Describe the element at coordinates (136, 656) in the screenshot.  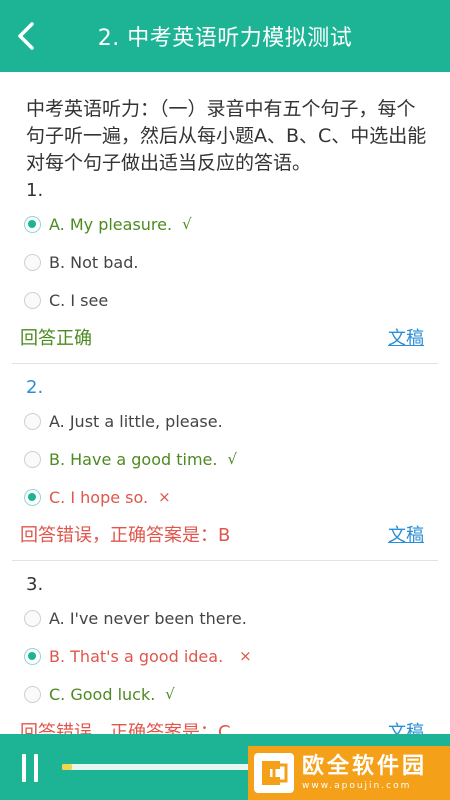
I see `option-label: B. That's a good idea.` at that location.